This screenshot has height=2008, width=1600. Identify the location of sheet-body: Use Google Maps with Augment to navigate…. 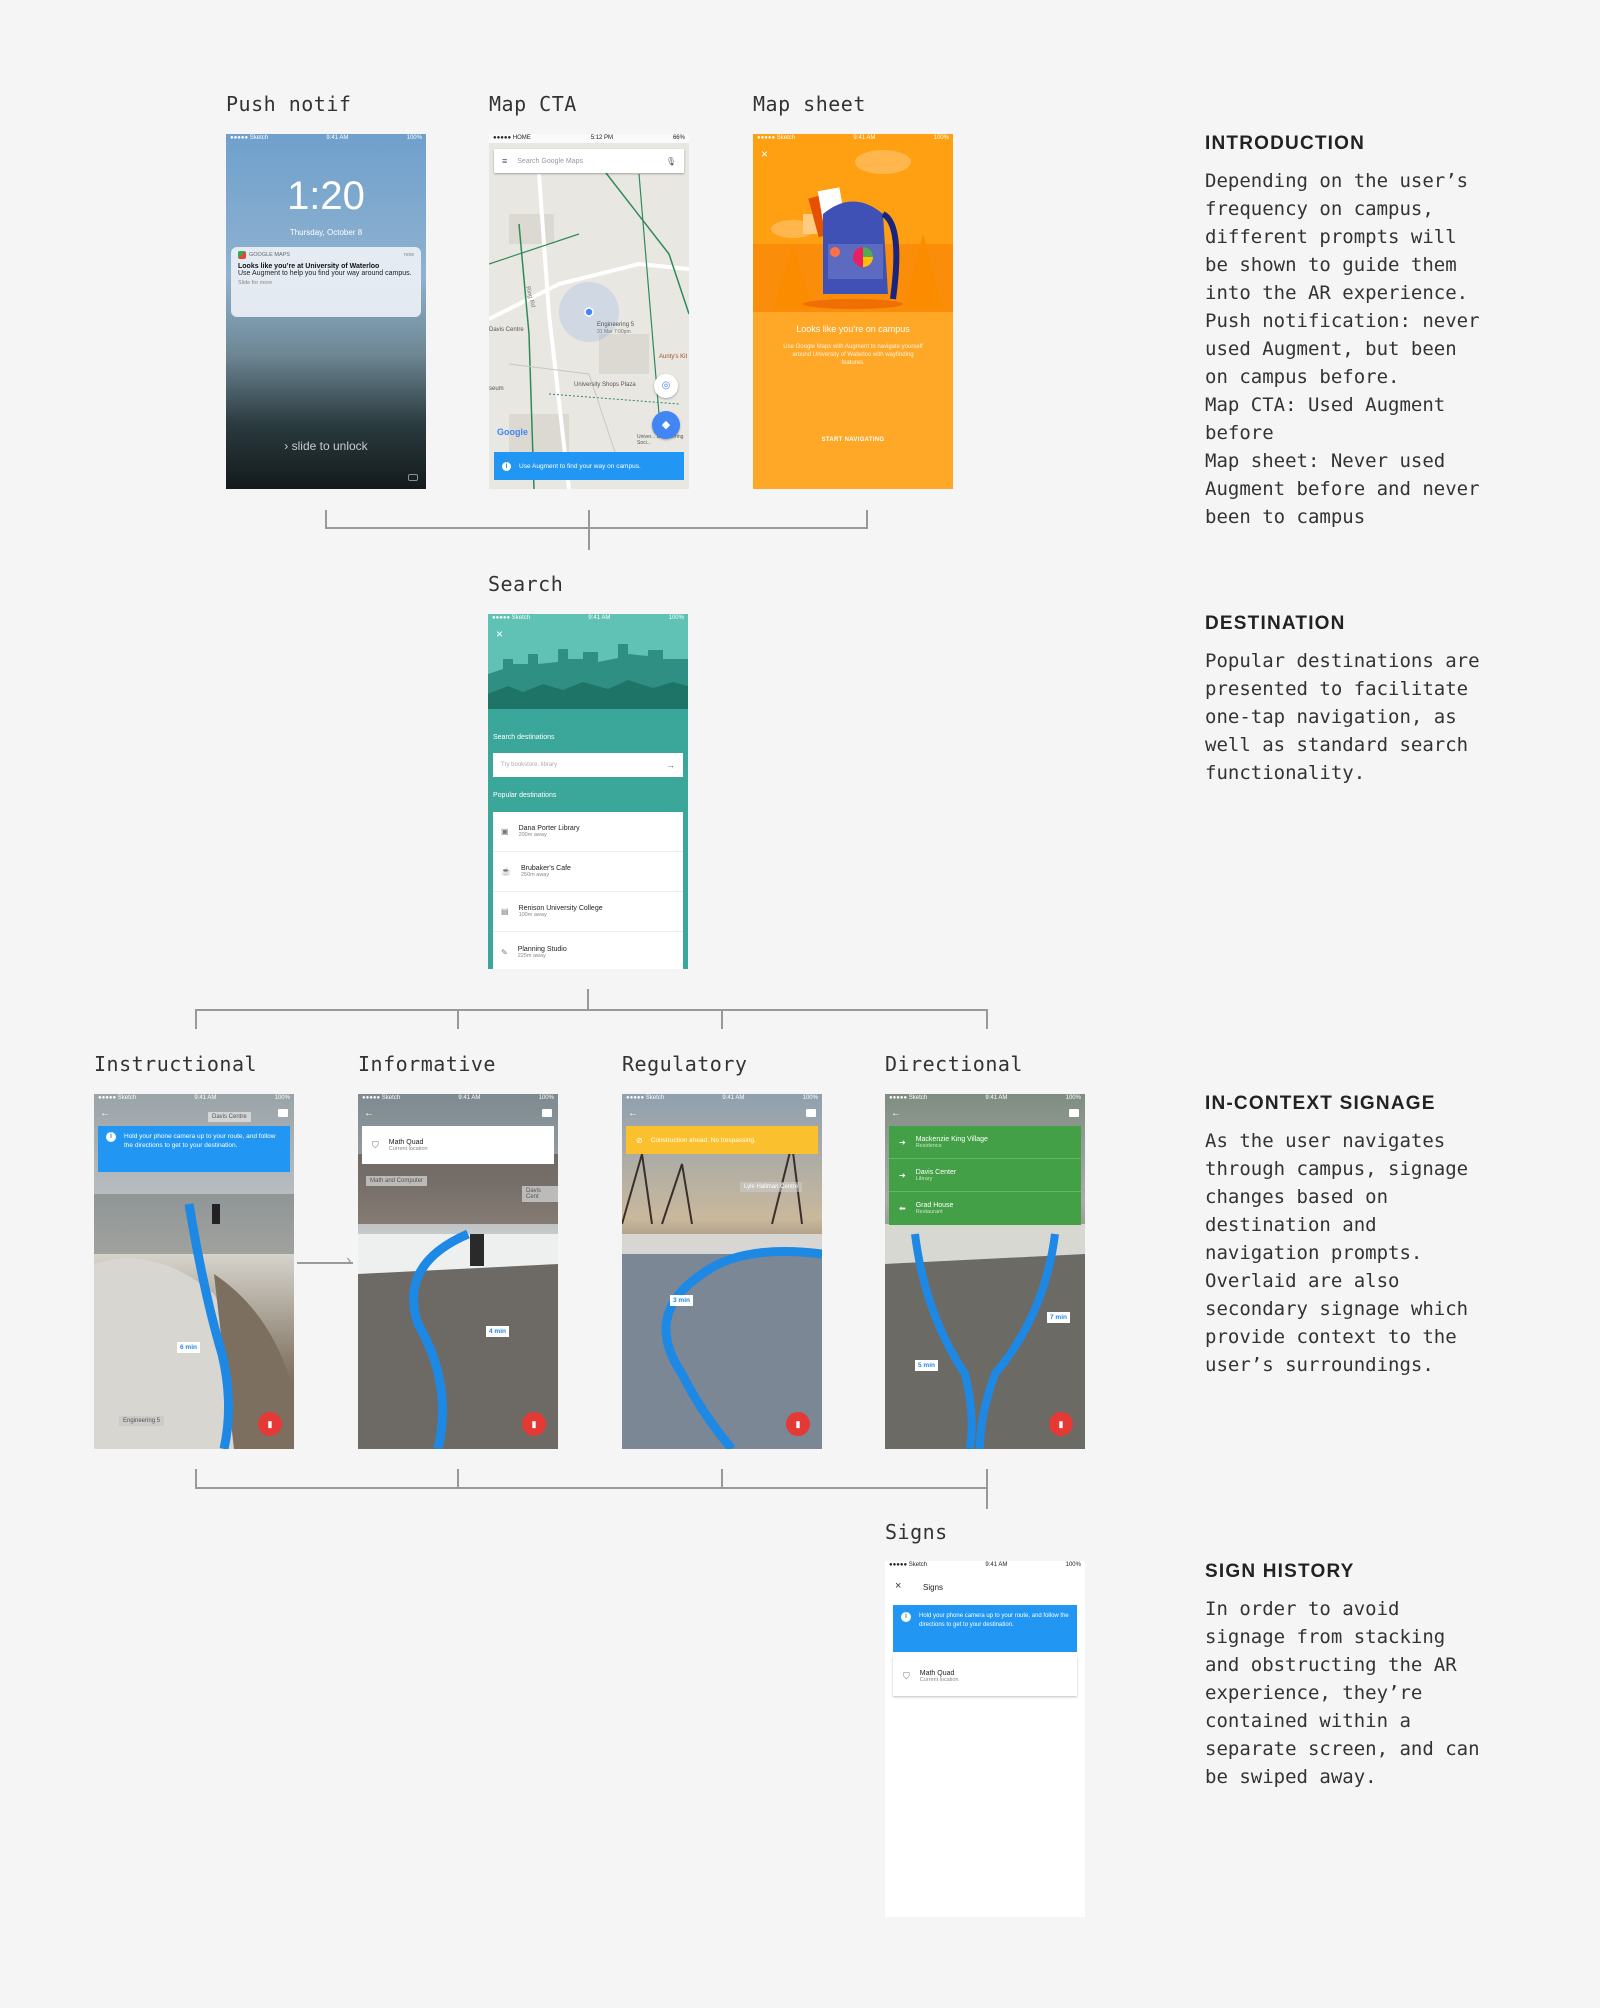
(853, 355).